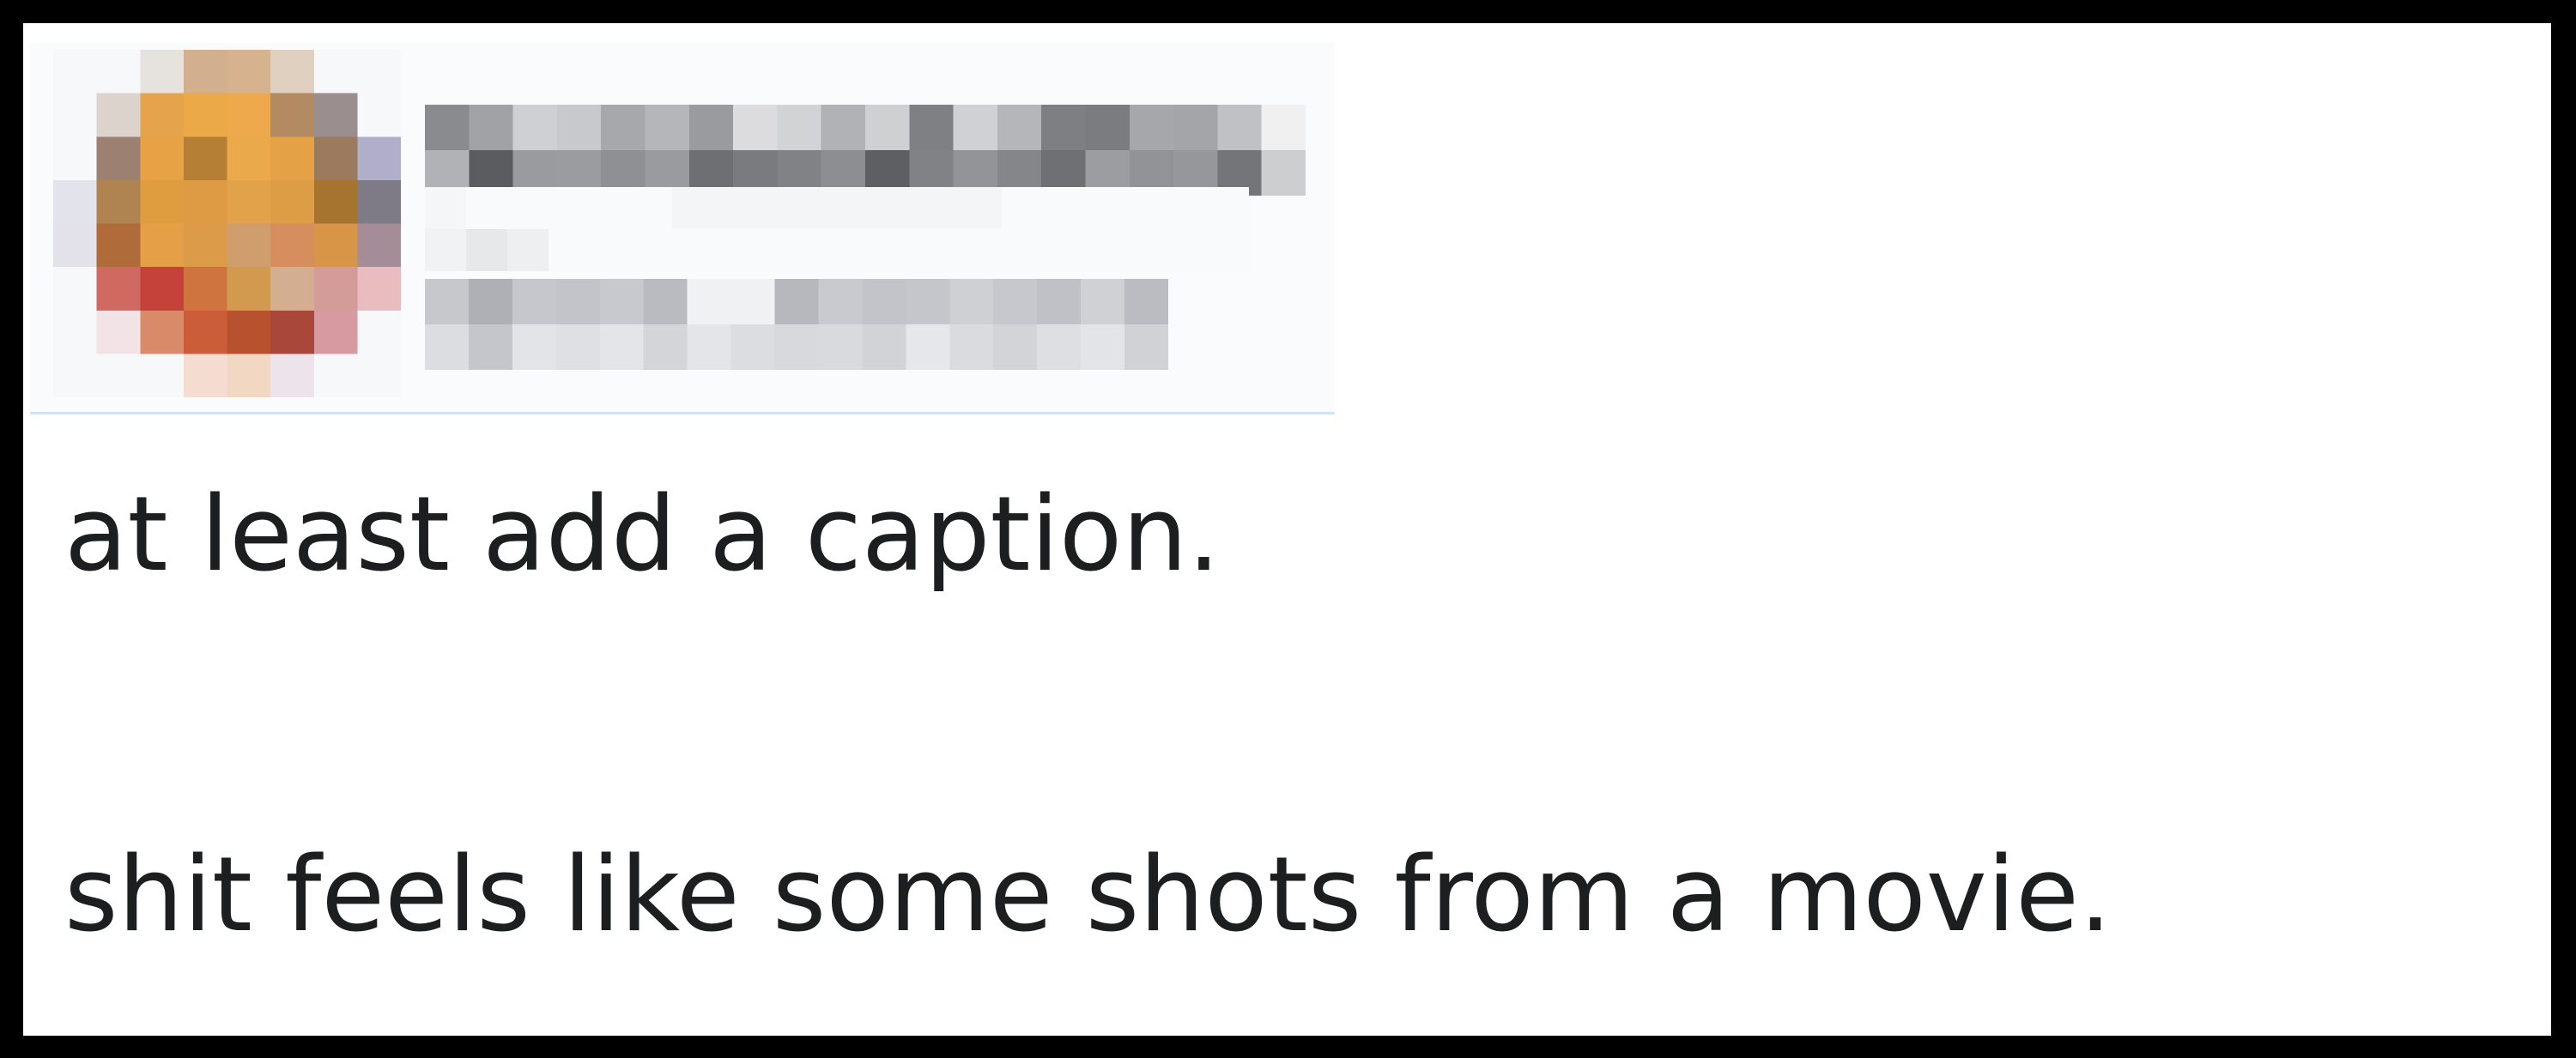 This screenshot has height=1058, width=2576. What do you see at coordinates (642, 535) in the screenshot?
I see `post-text-line-1: at least add a caption.` at bounding box center [642, 535].